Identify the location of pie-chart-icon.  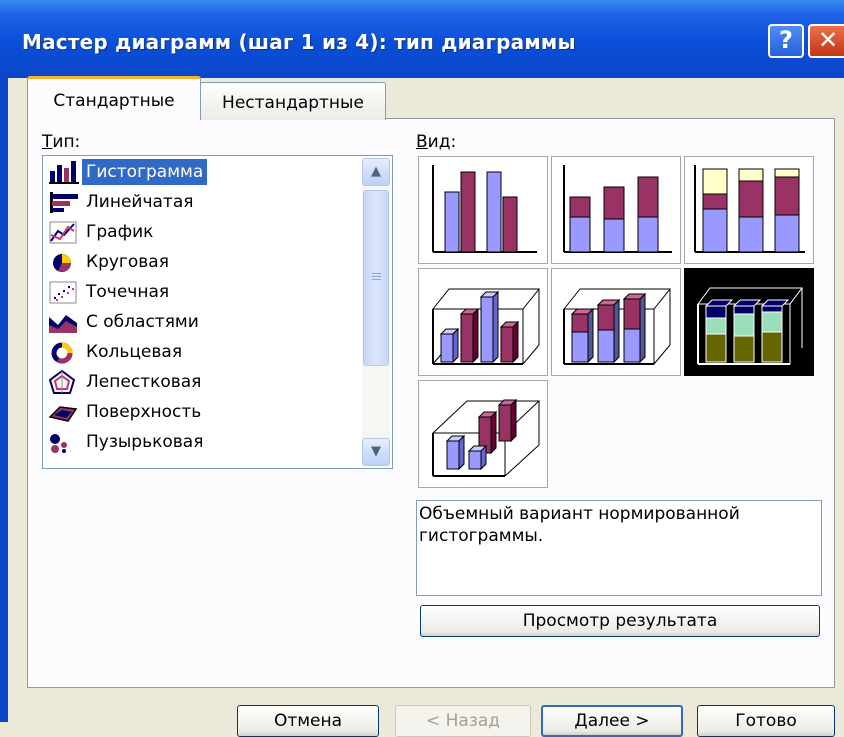
(64, 262).